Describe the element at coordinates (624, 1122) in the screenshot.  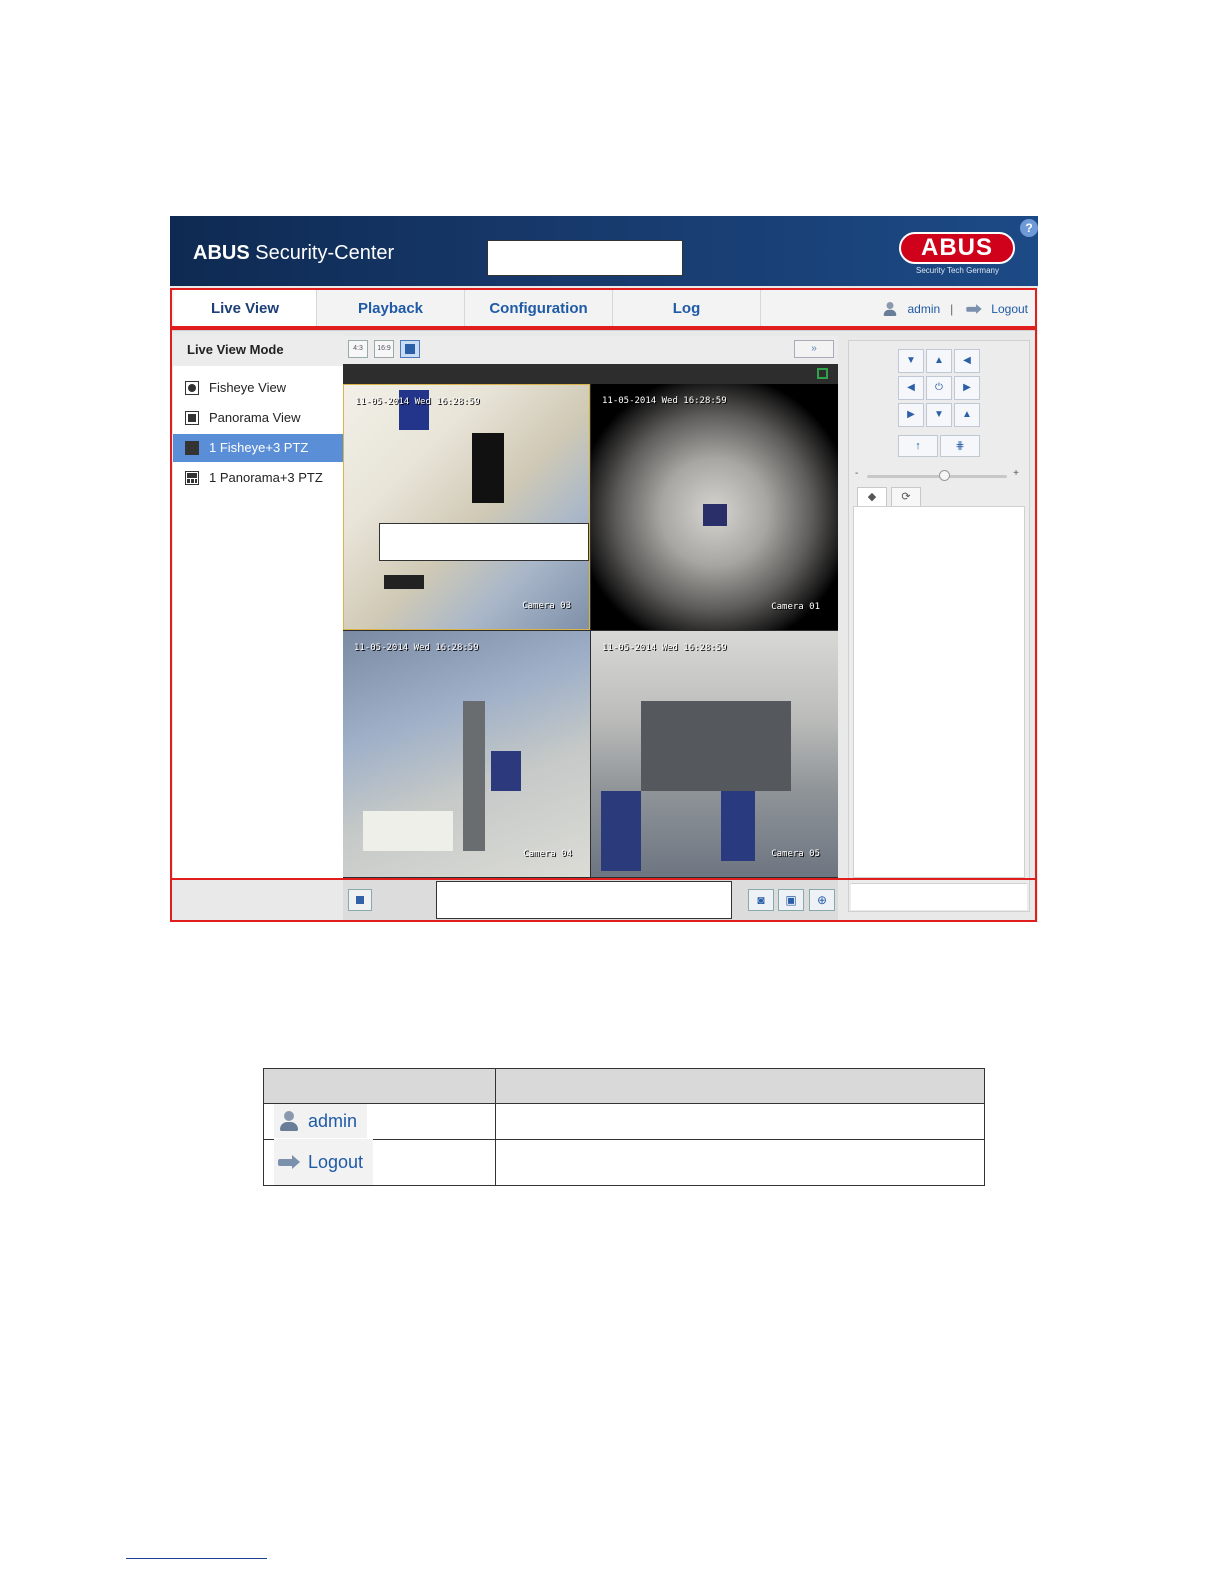
I see `table-row: admin` at that location.